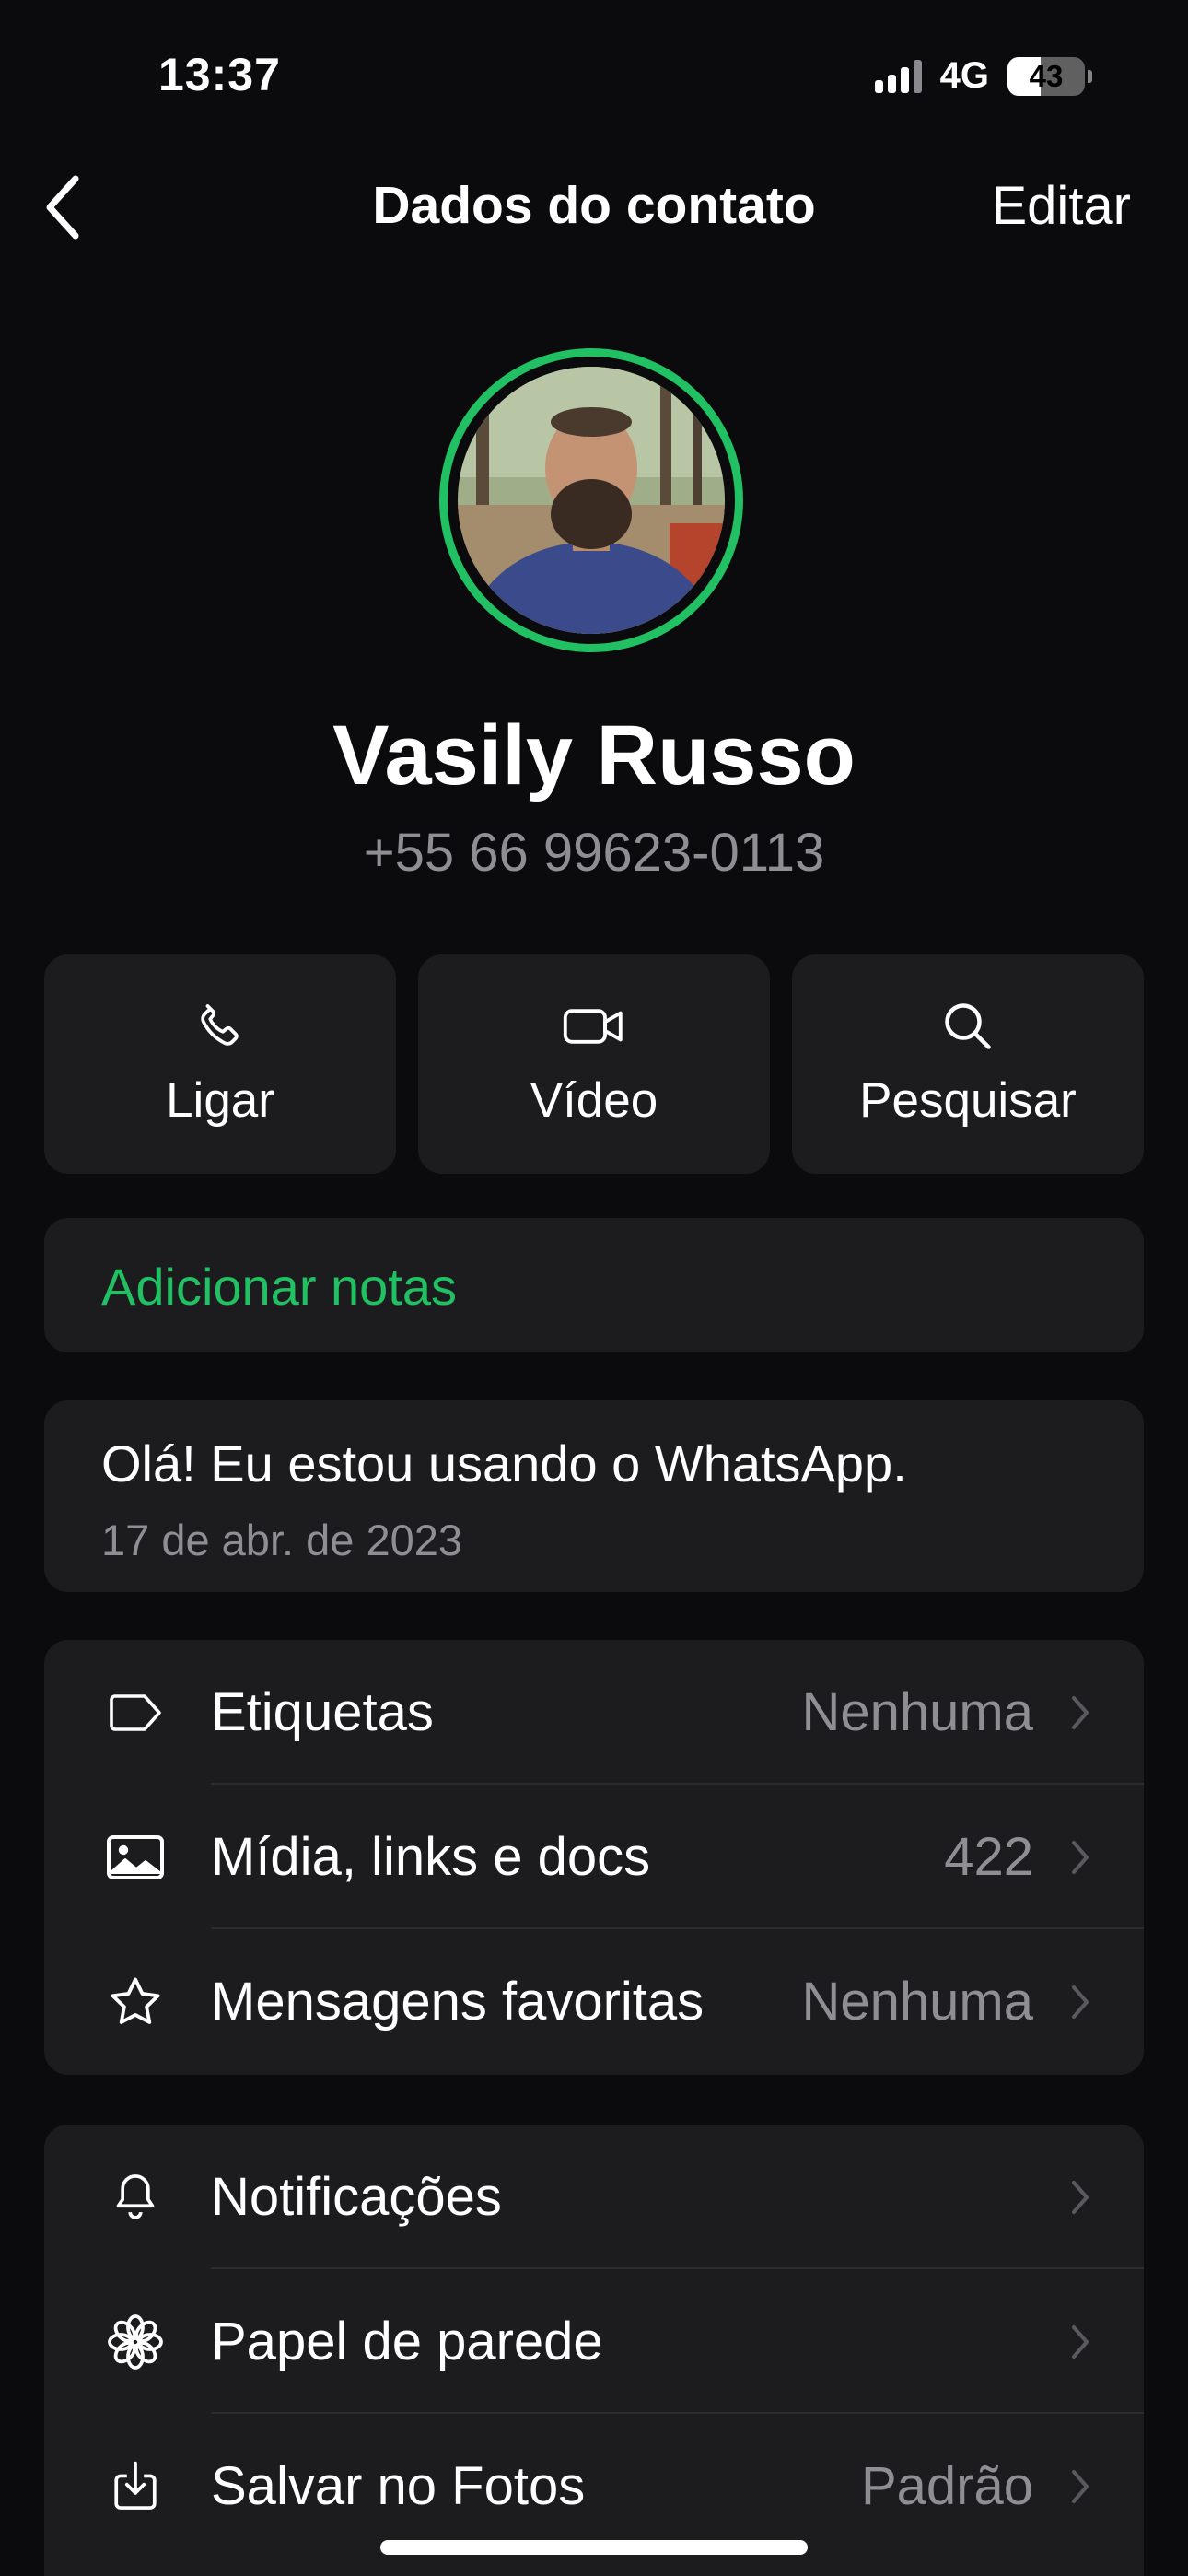 The image size is (1188, 2576). I want to click on status-indicators: 4G 43, so click(983, 76).